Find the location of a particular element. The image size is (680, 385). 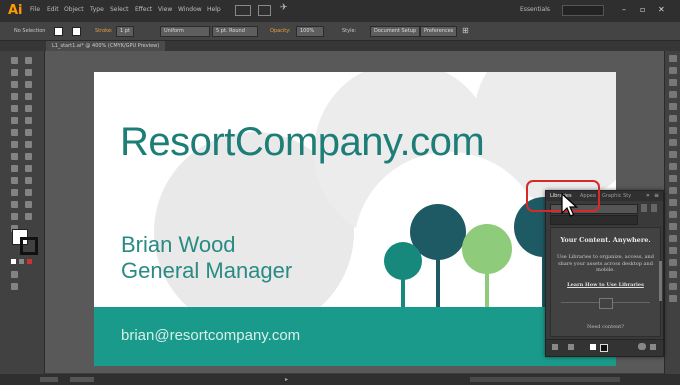

free-transform-tool-icon is located at coordinates (14, 156).